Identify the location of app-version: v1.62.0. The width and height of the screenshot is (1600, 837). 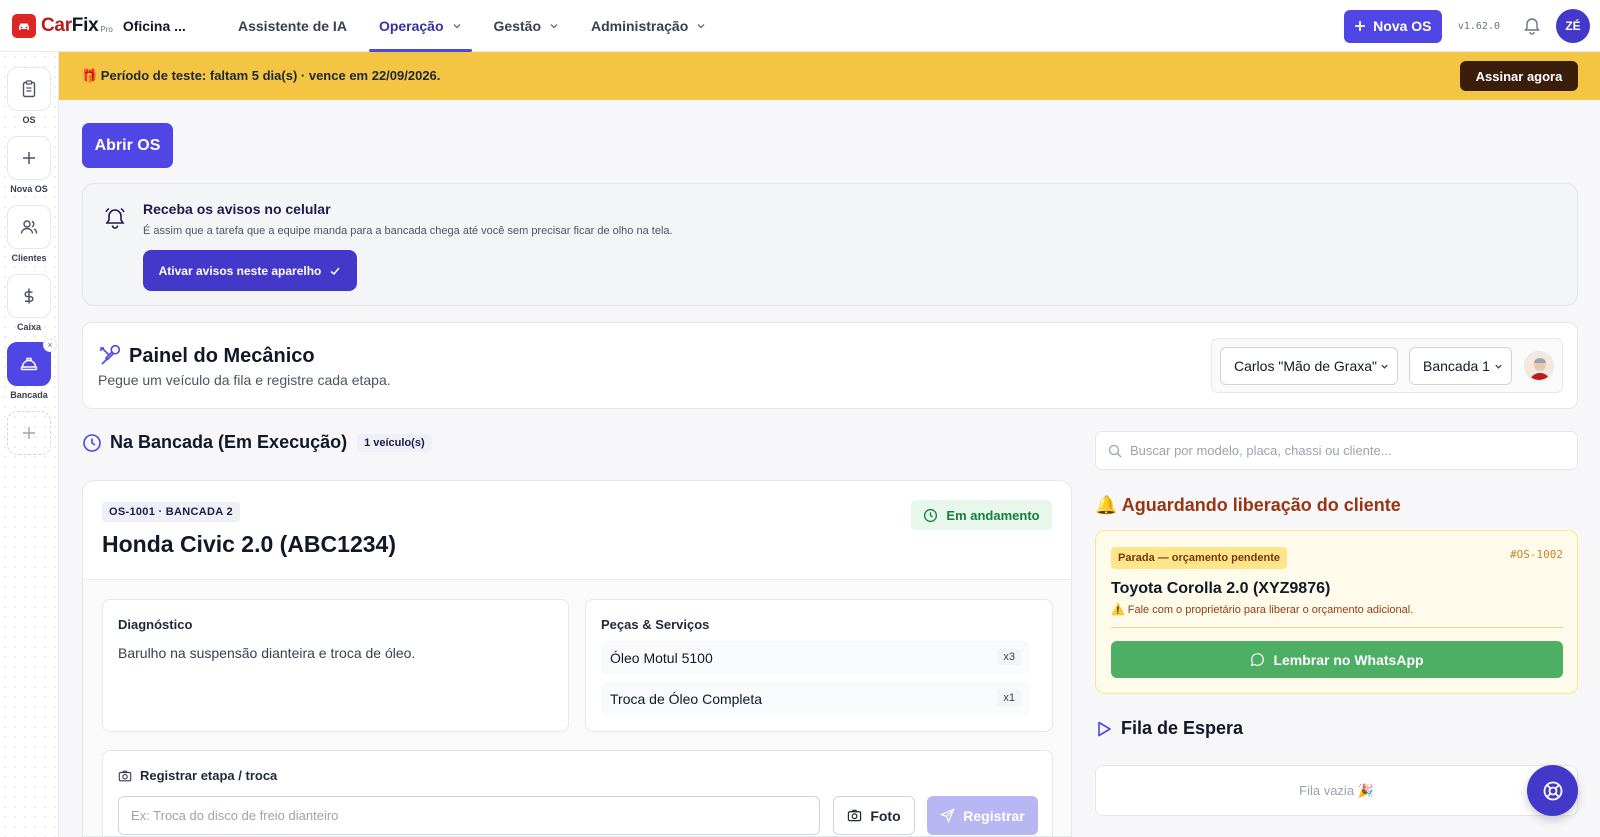
(1478, 26).